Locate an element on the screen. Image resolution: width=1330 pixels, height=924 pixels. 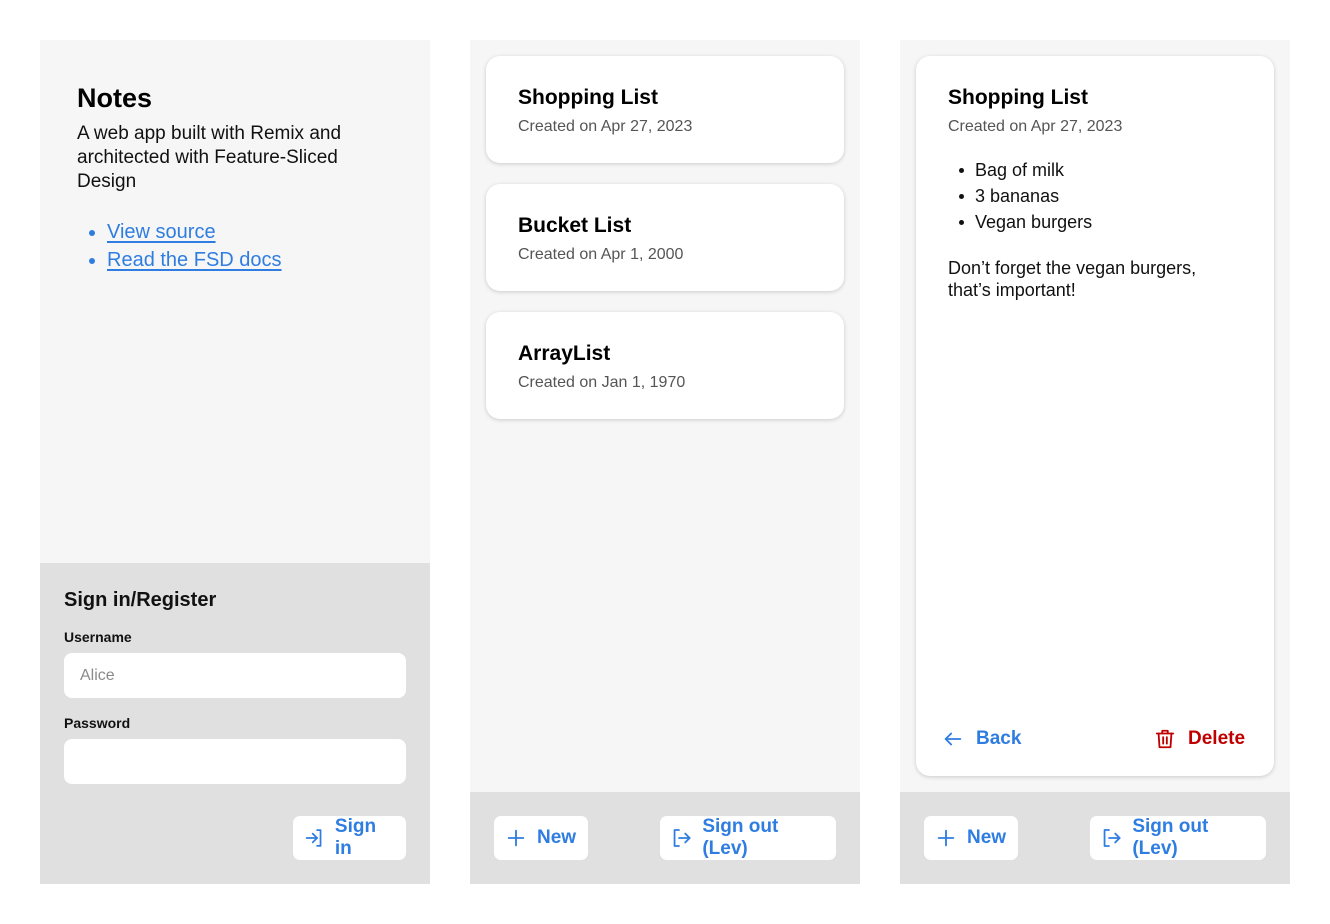
list-item: 3 bananas is located at coordinates (1025, 196).